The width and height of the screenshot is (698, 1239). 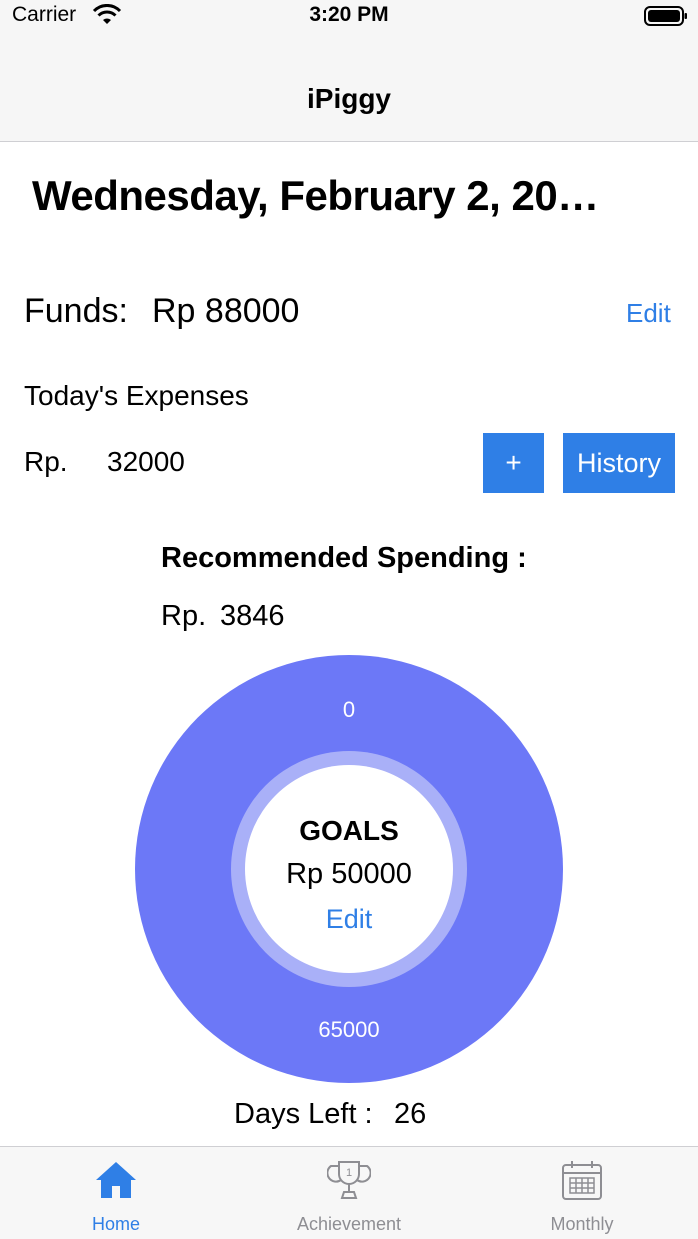 I want to click on edit-funds-button: Edit, so click(x=648, y=313).